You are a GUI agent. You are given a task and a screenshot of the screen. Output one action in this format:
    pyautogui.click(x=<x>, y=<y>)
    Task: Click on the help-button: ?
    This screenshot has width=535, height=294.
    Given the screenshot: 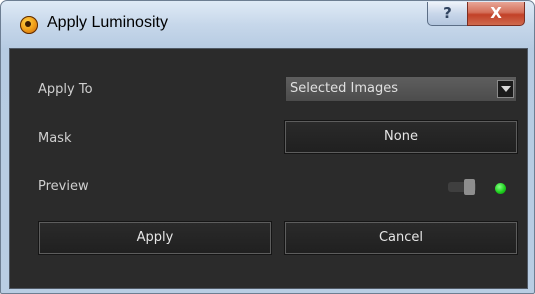 What is the action you would take?
    pyautogui.click(x=447, y=14)
    